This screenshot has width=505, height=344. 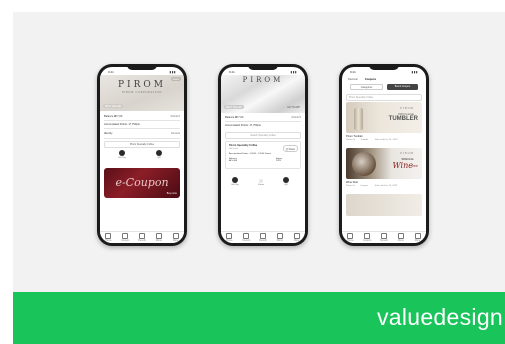 I want to click on footer-band: valuedesign, so click(x=259, y=318).